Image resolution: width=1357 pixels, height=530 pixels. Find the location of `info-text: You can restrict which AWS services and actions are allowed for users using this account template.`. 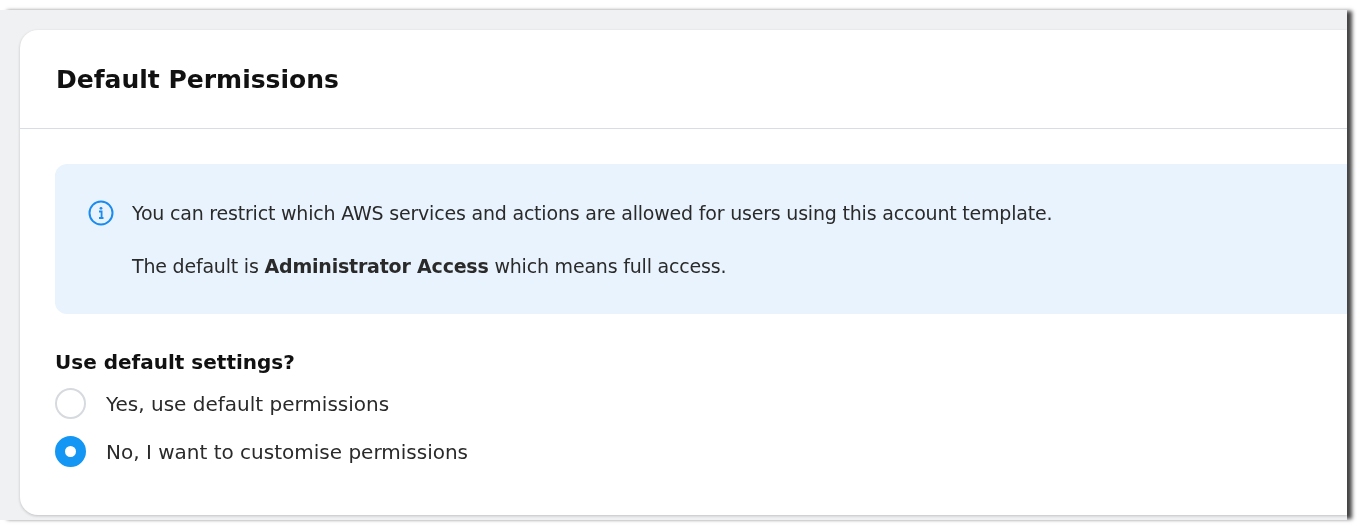

info-text: You can restrict which AWS services and actions are allowed for users using this account template. is located at coordinates (592, 213).